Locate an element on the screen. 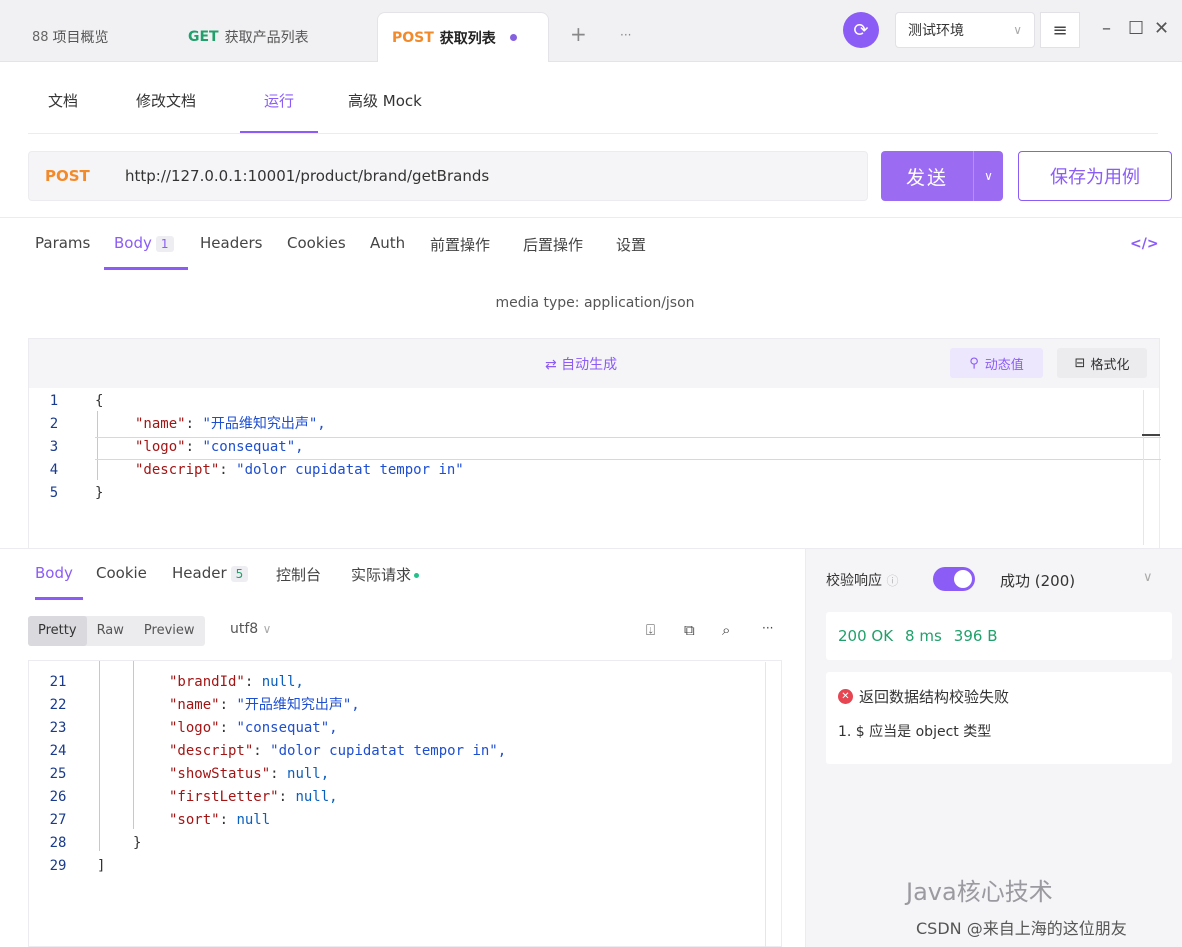  tab-cookies: Cookies is located at coordinates (316, 252).